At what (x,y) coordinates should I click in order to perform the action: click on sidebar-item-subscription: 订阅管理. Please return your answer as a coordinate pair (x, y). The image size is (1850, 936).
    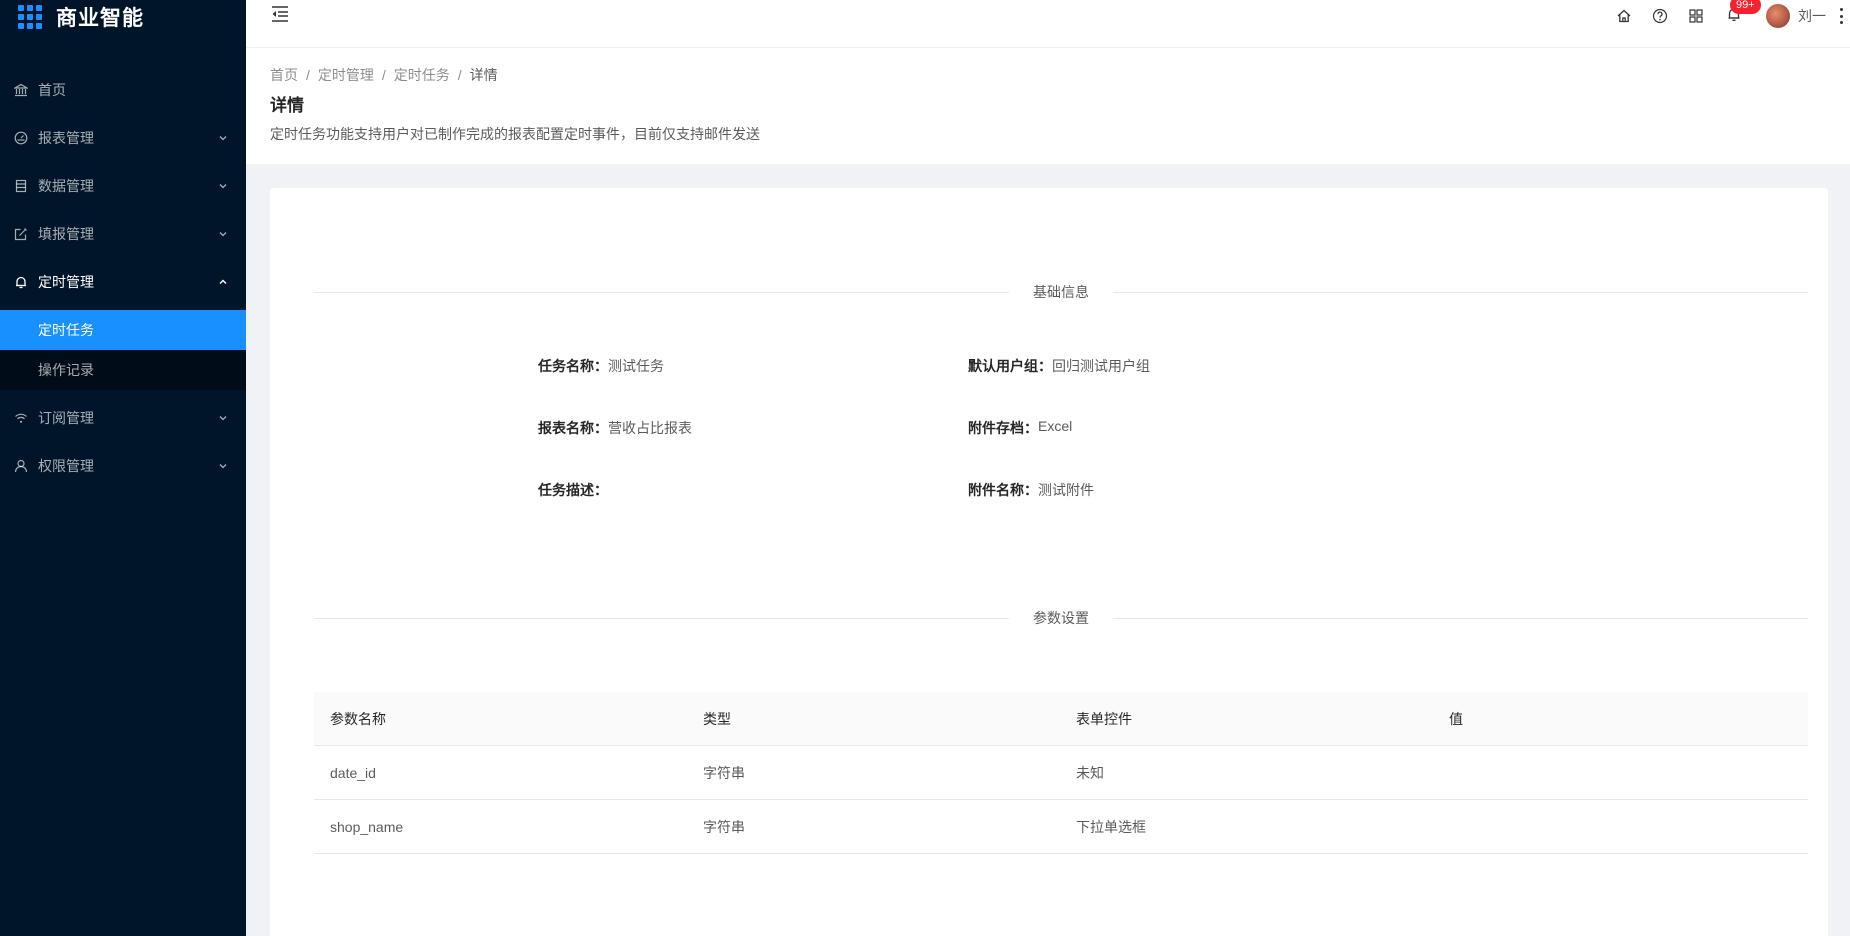
    Looking at the image, I should click on (123, 418).